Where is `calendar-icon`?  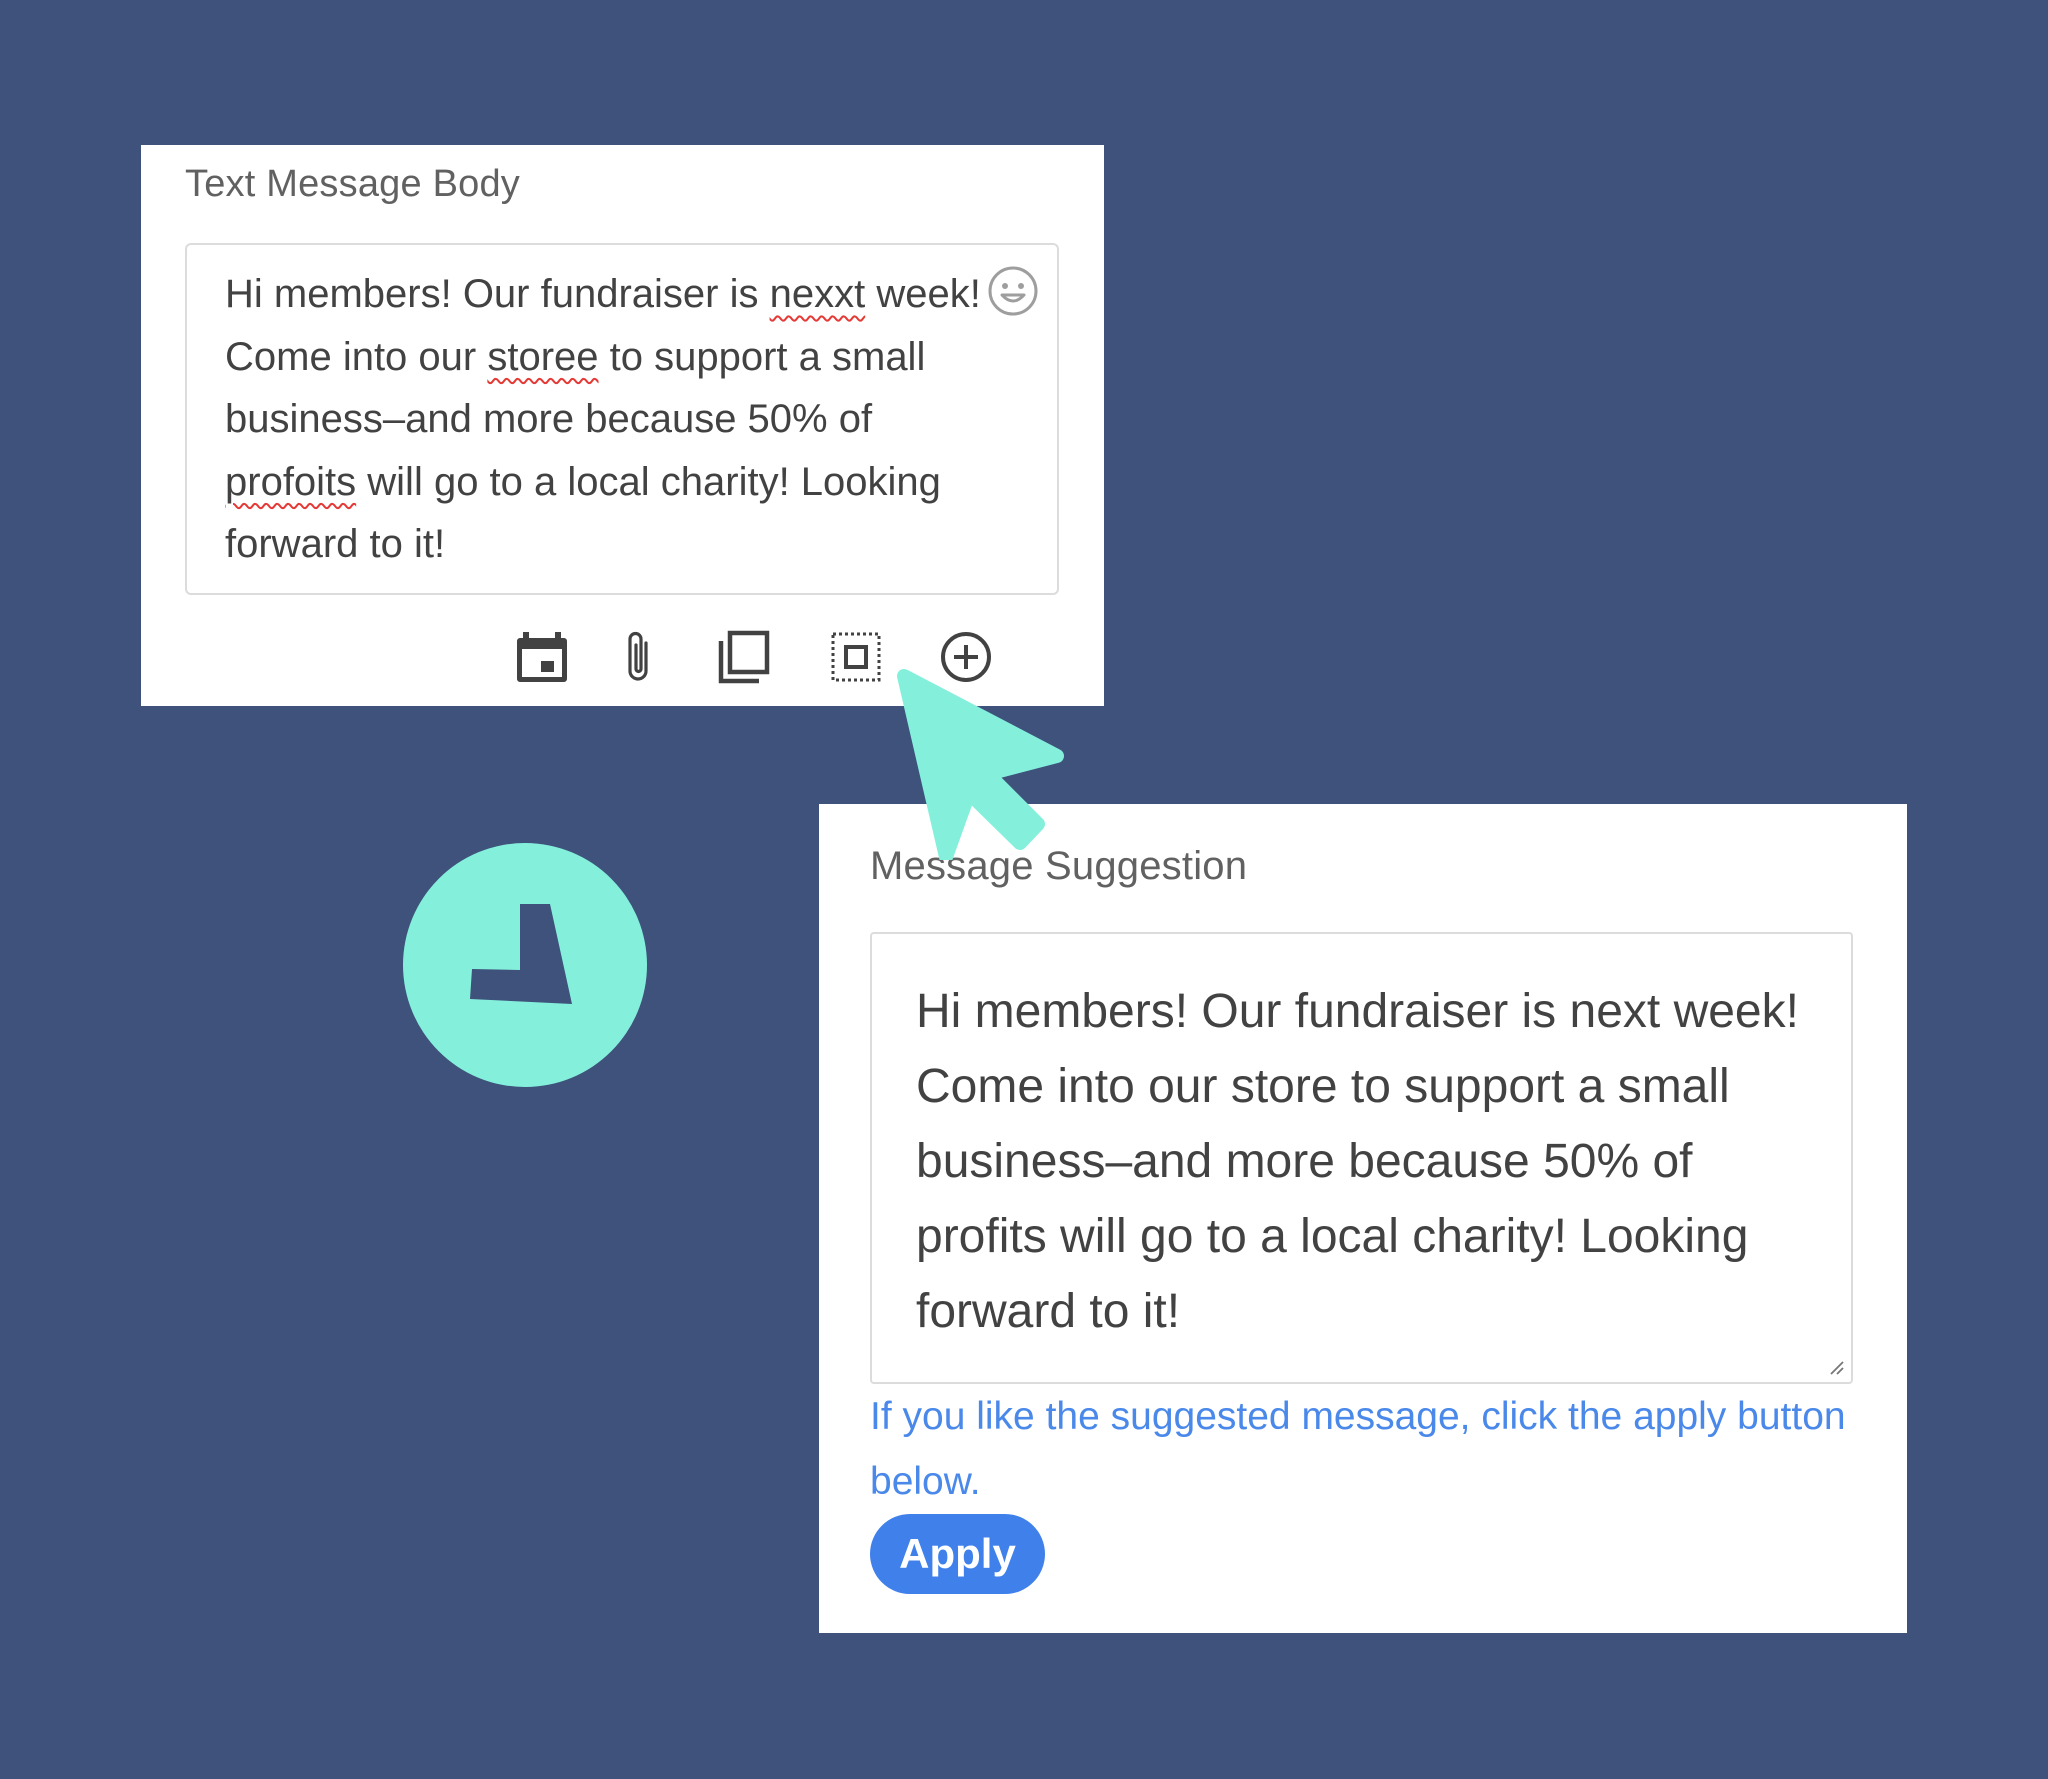 calendar-icon is located at coordinates (542, 657).